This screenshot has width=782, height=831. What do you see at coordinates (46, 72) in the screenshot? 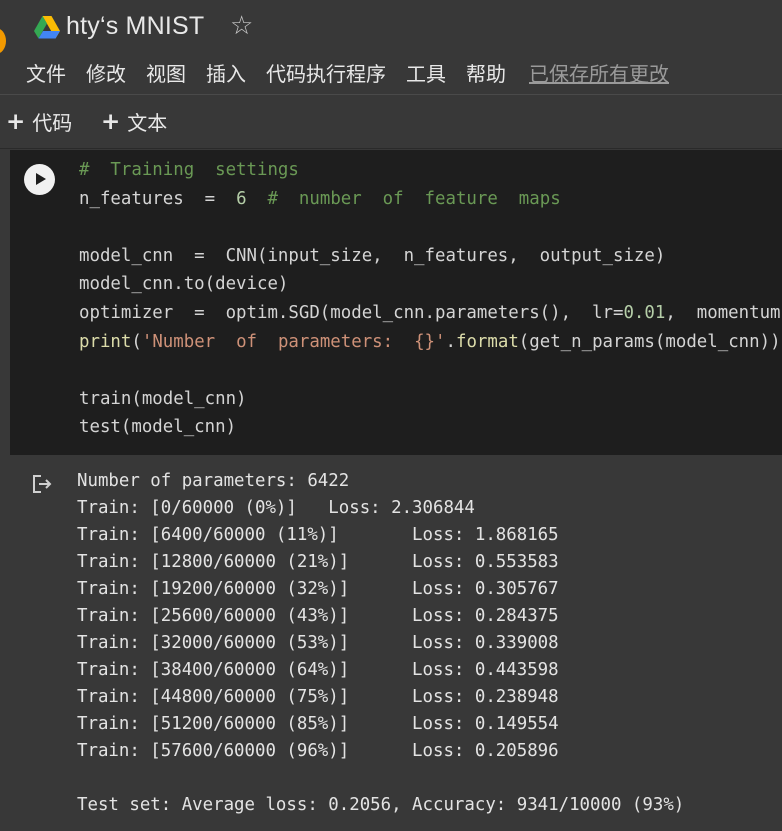
I see `menu-item-file: 文件` at bounding box center [46, 72].